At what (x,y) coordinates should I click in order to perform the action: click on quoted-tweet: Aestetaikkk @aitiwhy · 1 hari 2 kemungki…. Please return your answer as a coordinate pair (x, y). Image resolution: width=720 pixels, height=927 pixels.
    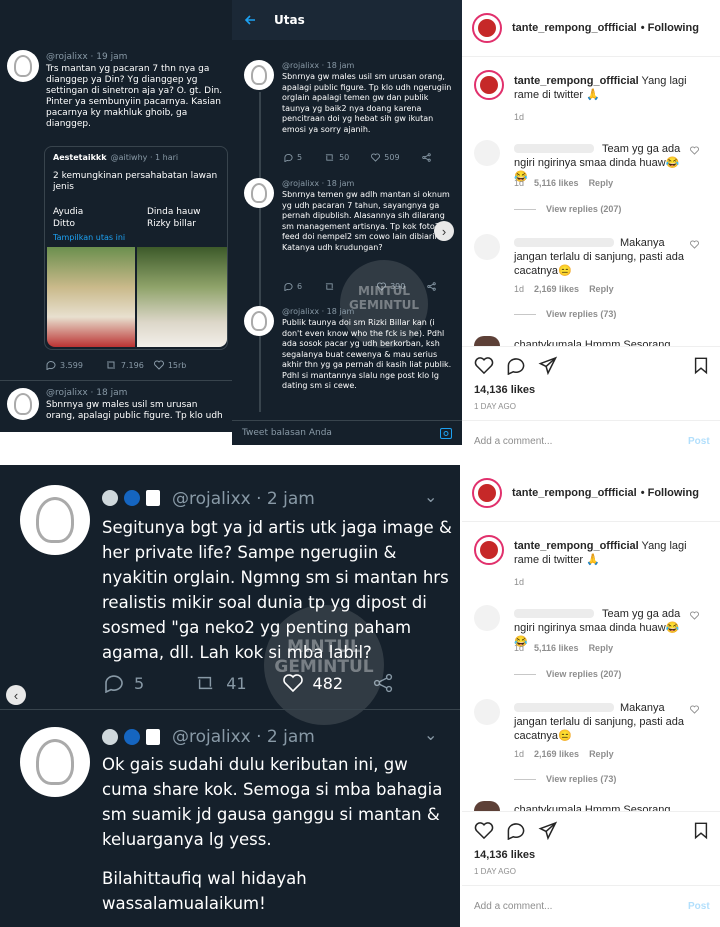
    Looking at the image, I should click on (136, 248).